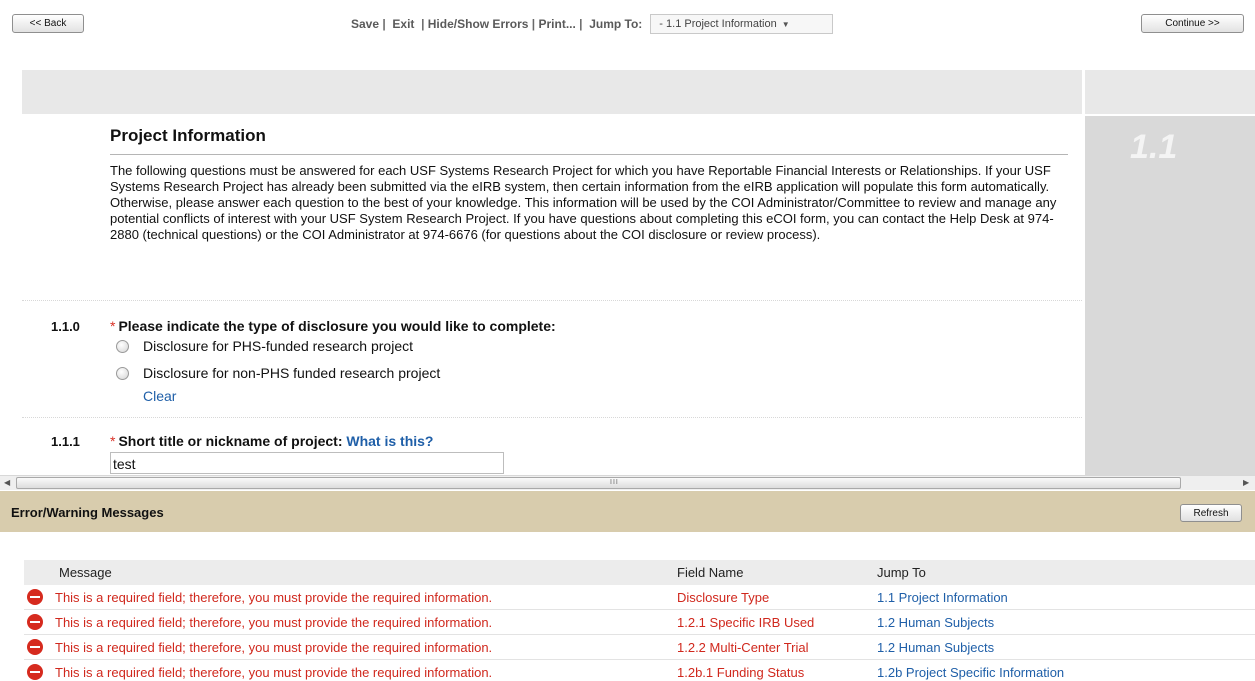  What do you see at coordinates (746, 622) in the screenshot?
I see `error-field-name: 1.2.1 Specific IRB Used` at bounding box center [746, 622].